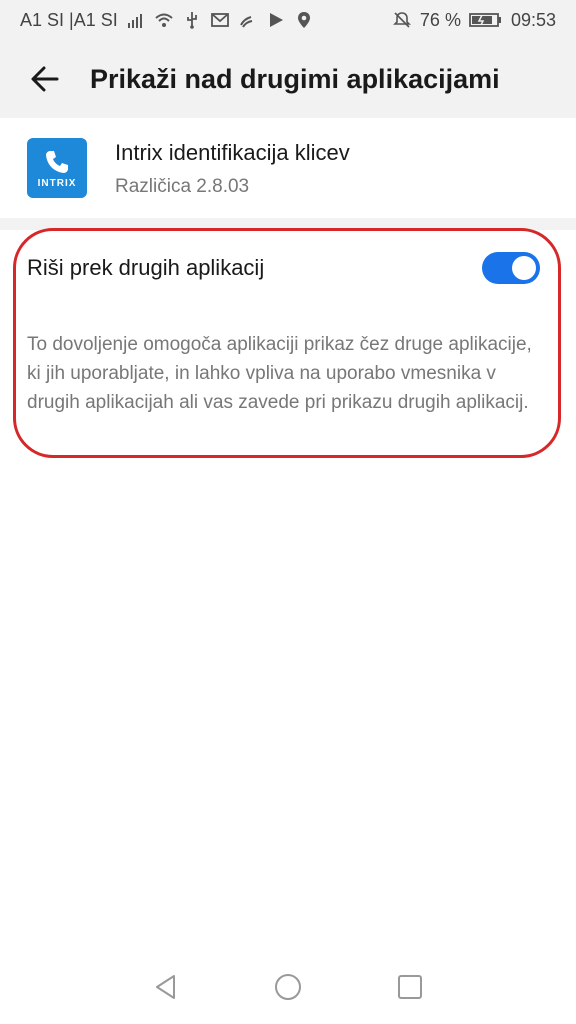 Image resolution: width=576 pixels, height=1024 pixels. What do you see at coordinates (524, 268) in the screenshot?
I see `toggle-knob` at bounding box center [524, 268].